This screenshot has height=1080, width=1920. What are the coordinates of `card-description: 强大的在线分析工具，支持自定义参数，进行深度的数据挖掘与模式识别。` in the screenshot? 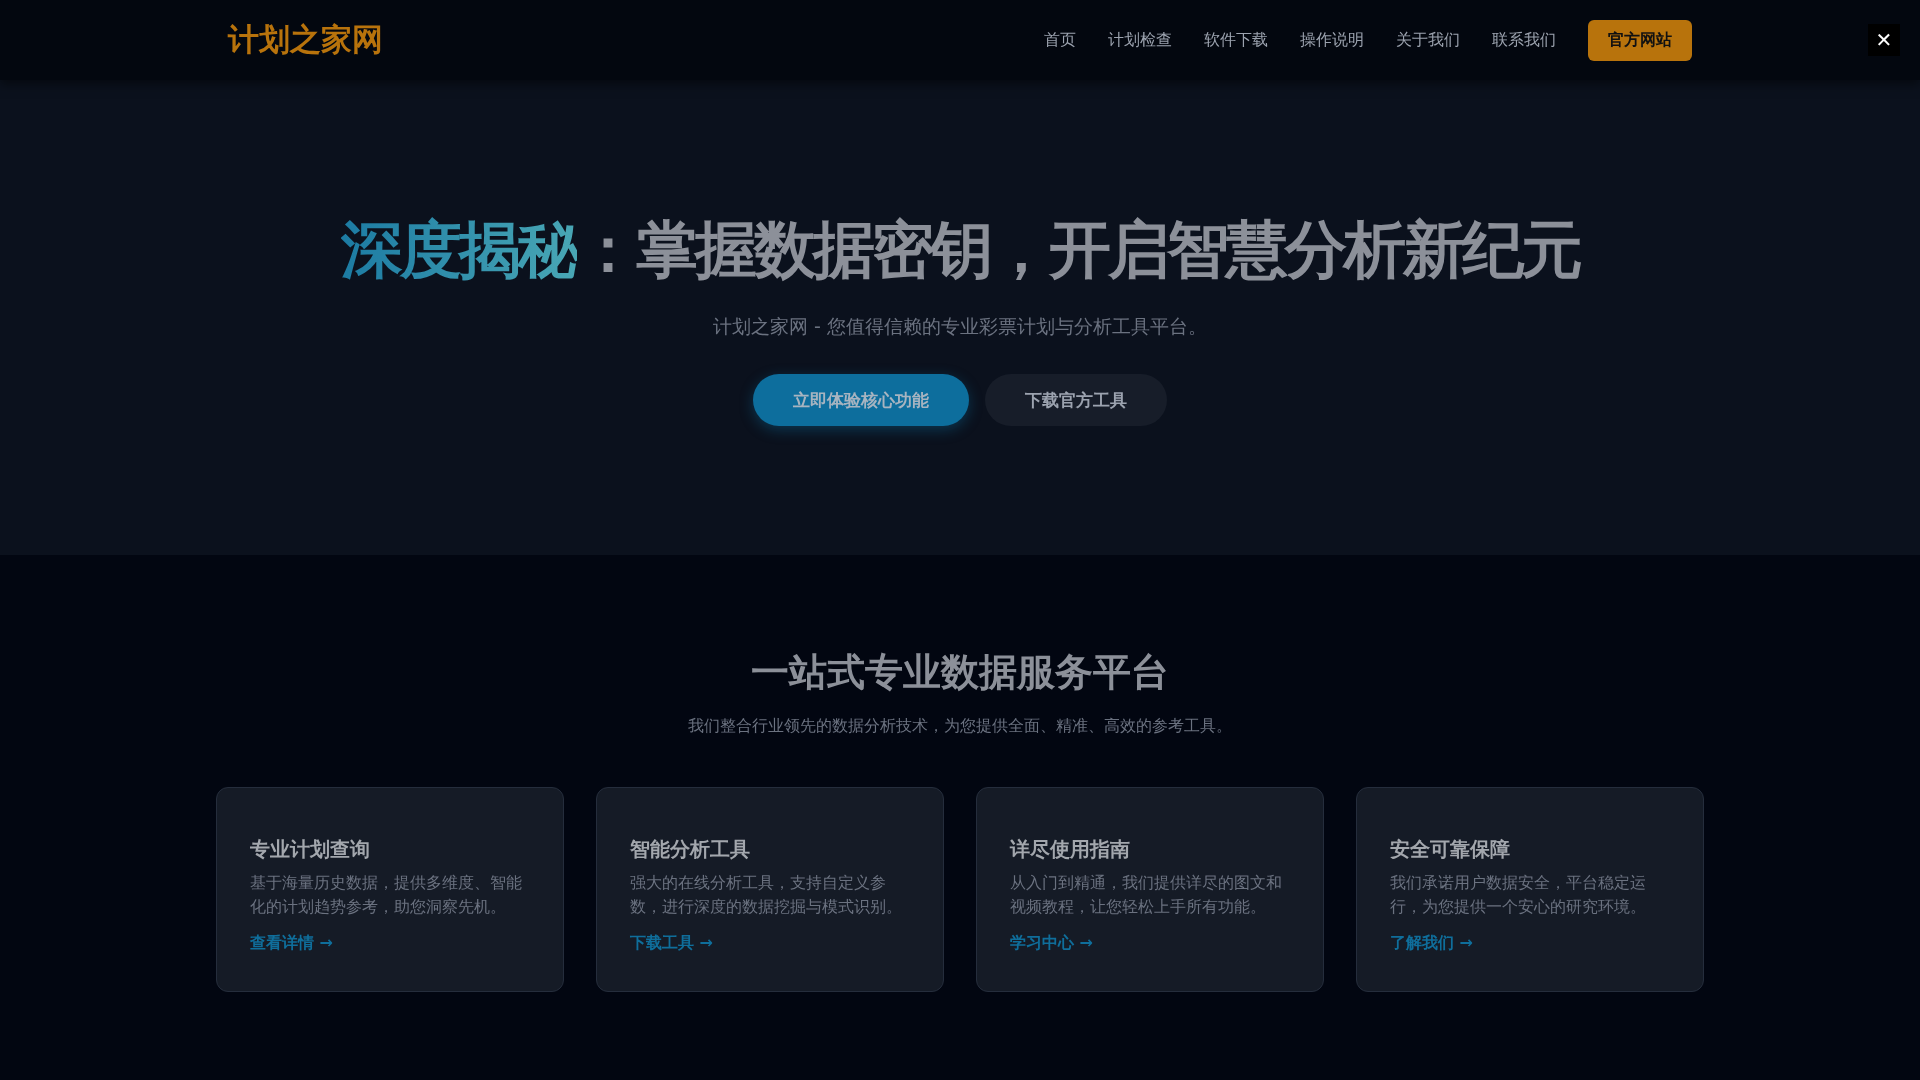 It's located at (766, 895).